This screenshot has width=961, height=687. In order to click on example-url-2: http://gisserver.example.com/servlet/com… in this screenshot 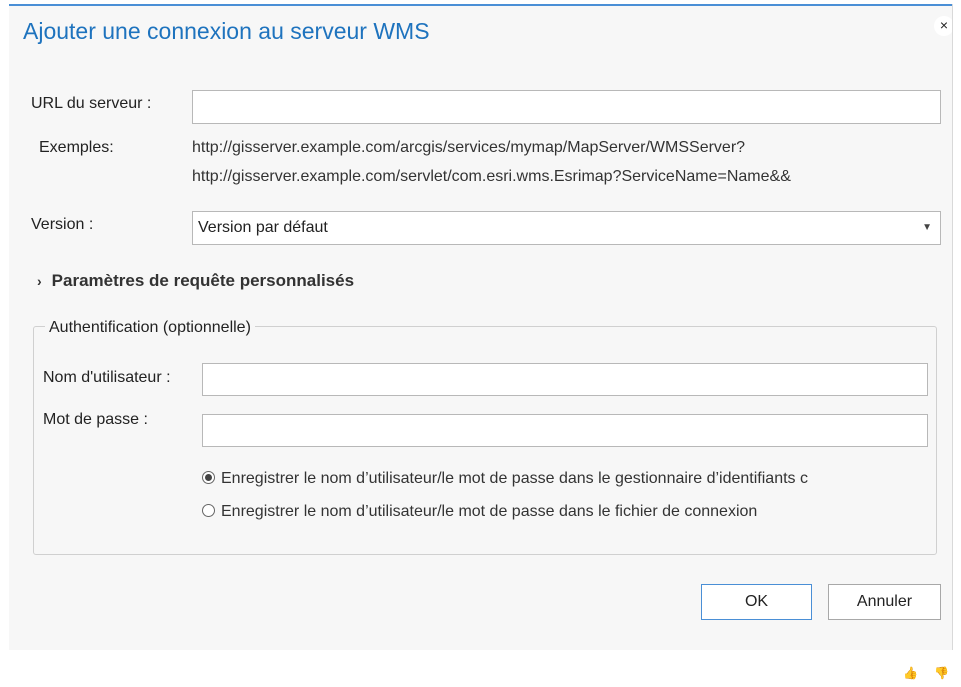, I will do `click(491, 176)`.